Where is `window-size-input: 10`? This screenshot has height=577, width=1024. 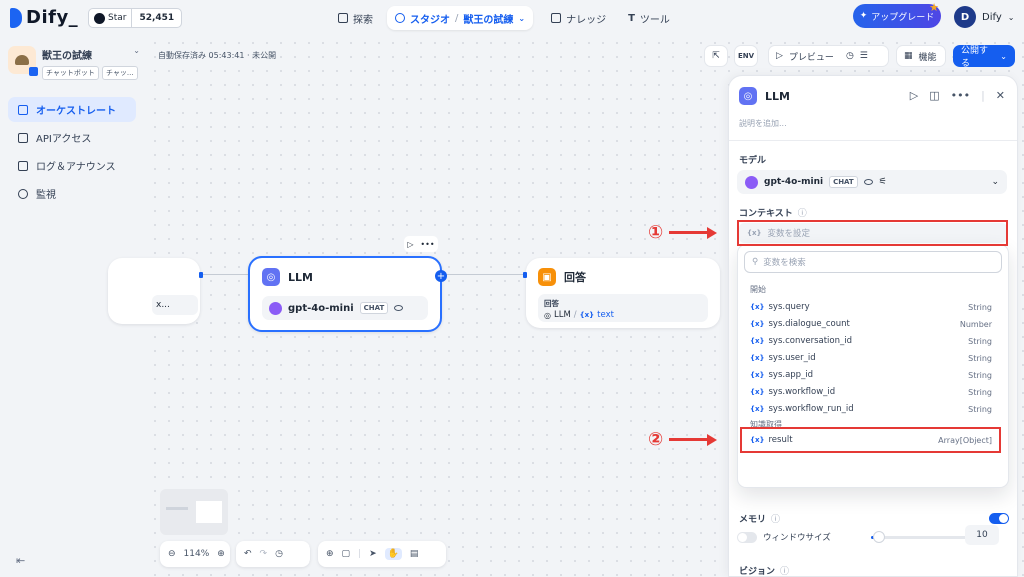 window-size-input: 10 is located at coordinates (982, 535).